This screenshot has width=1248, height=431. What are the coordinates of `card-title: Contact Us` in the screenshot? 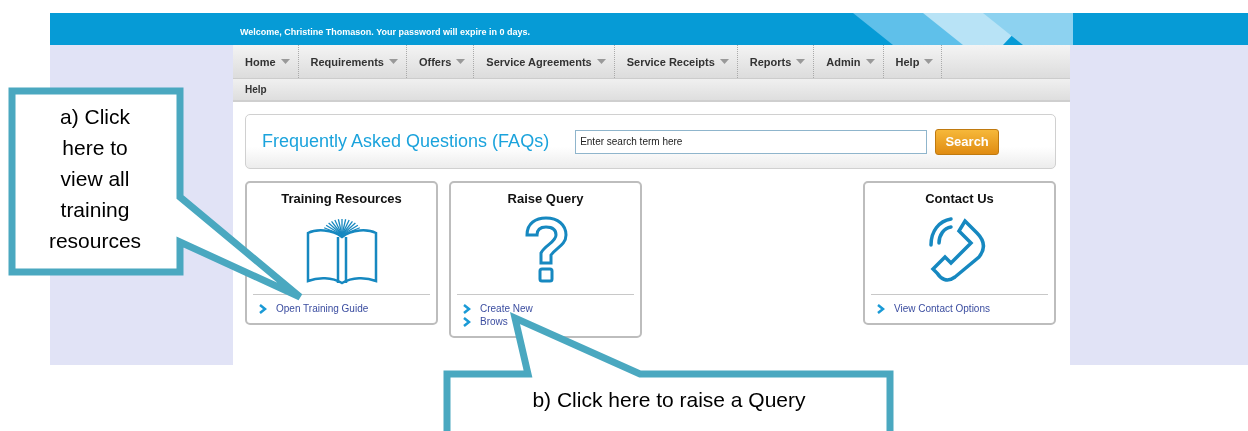 It's located at (959, 198).